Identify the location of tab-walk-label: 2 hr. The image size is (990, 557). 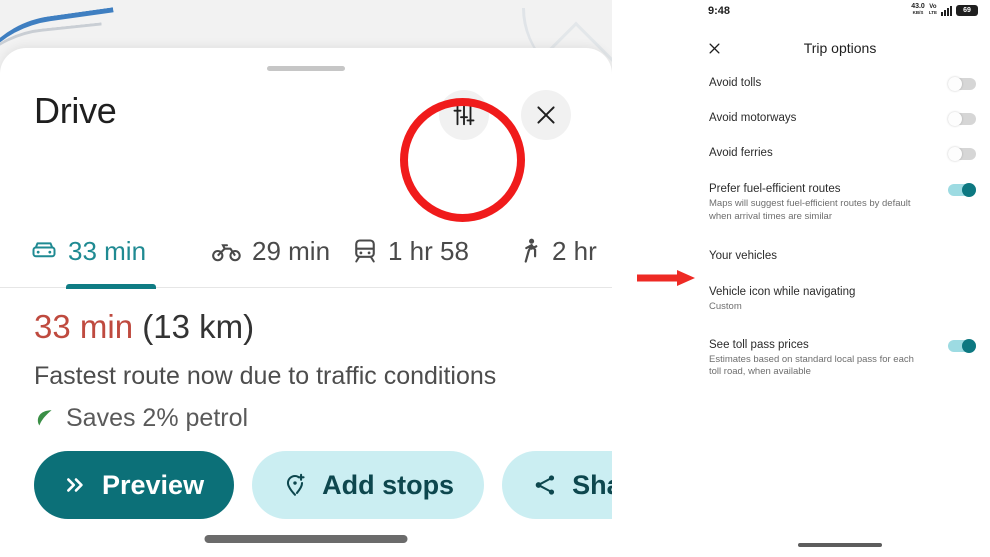
(574, 250).